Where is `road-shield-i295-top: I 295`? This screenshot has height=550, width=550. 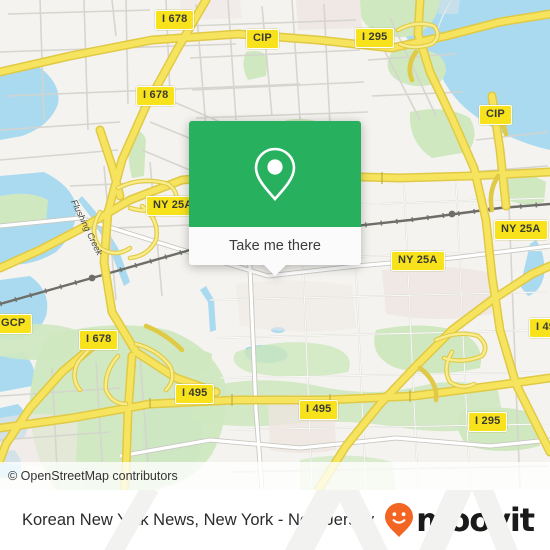
road-shield-i295-top: I 295 is located at coordinates (375, 38).